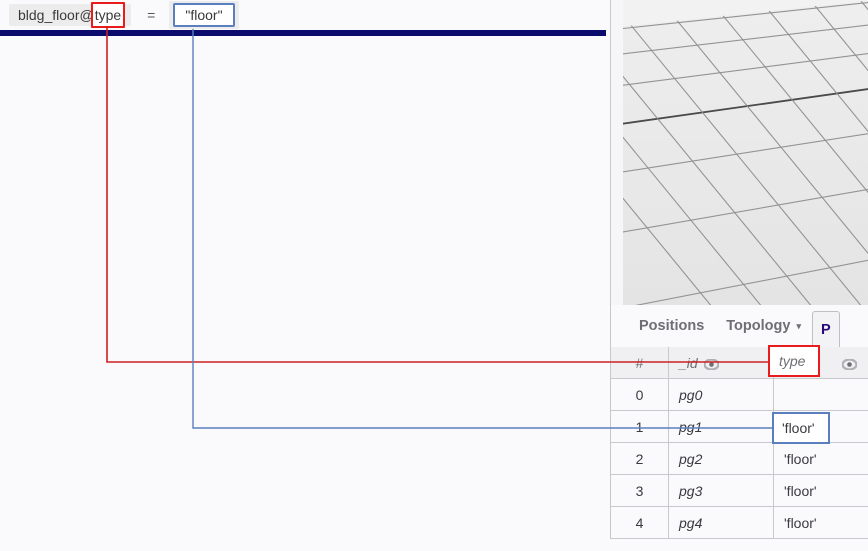 This screenshot has height=551, width=868. Describe the element at coordinates (672, 326) in the screenshot. I see `tab-positions-label: Positions` at that location.